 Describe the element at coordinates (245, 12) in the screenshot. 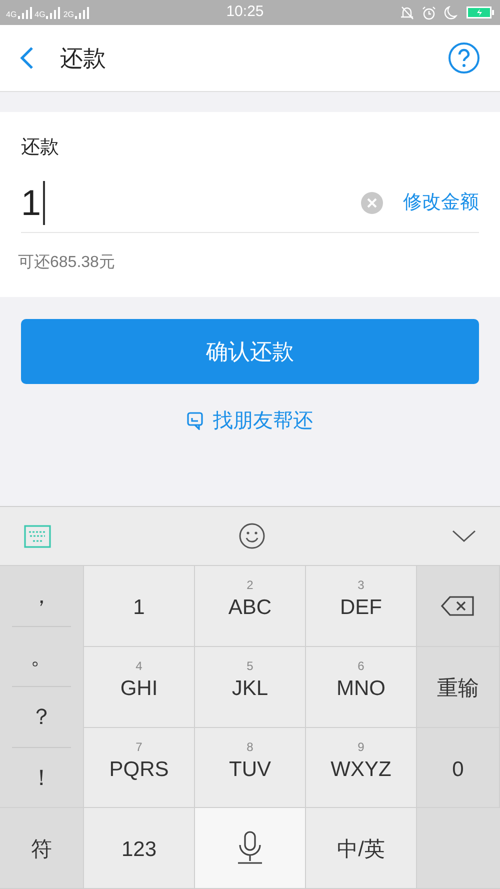

I see `status-time: 10:25` at that location.